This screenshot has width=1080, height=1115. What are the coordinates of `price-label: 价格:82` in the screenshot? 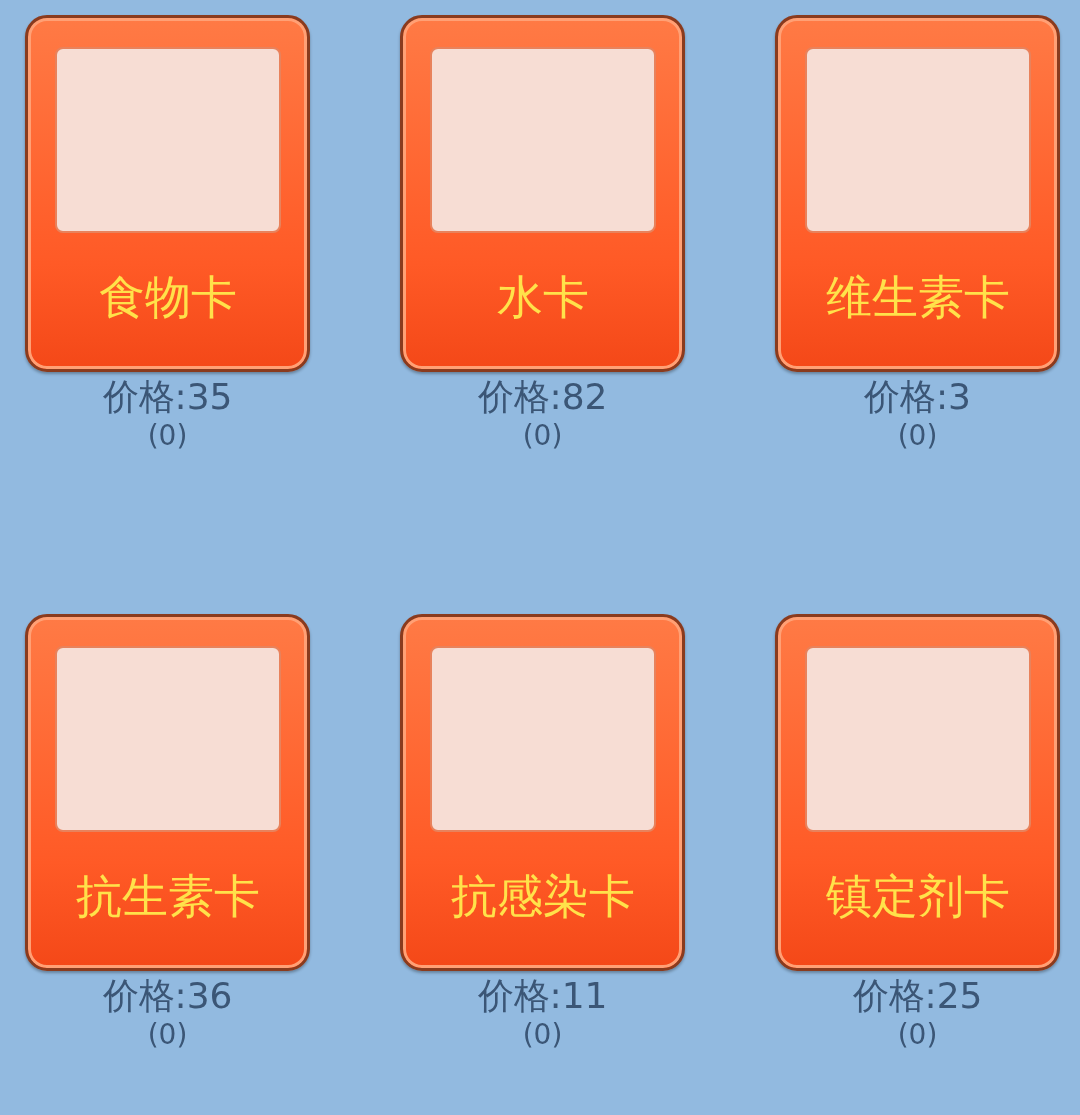 It's located at (542, 397).